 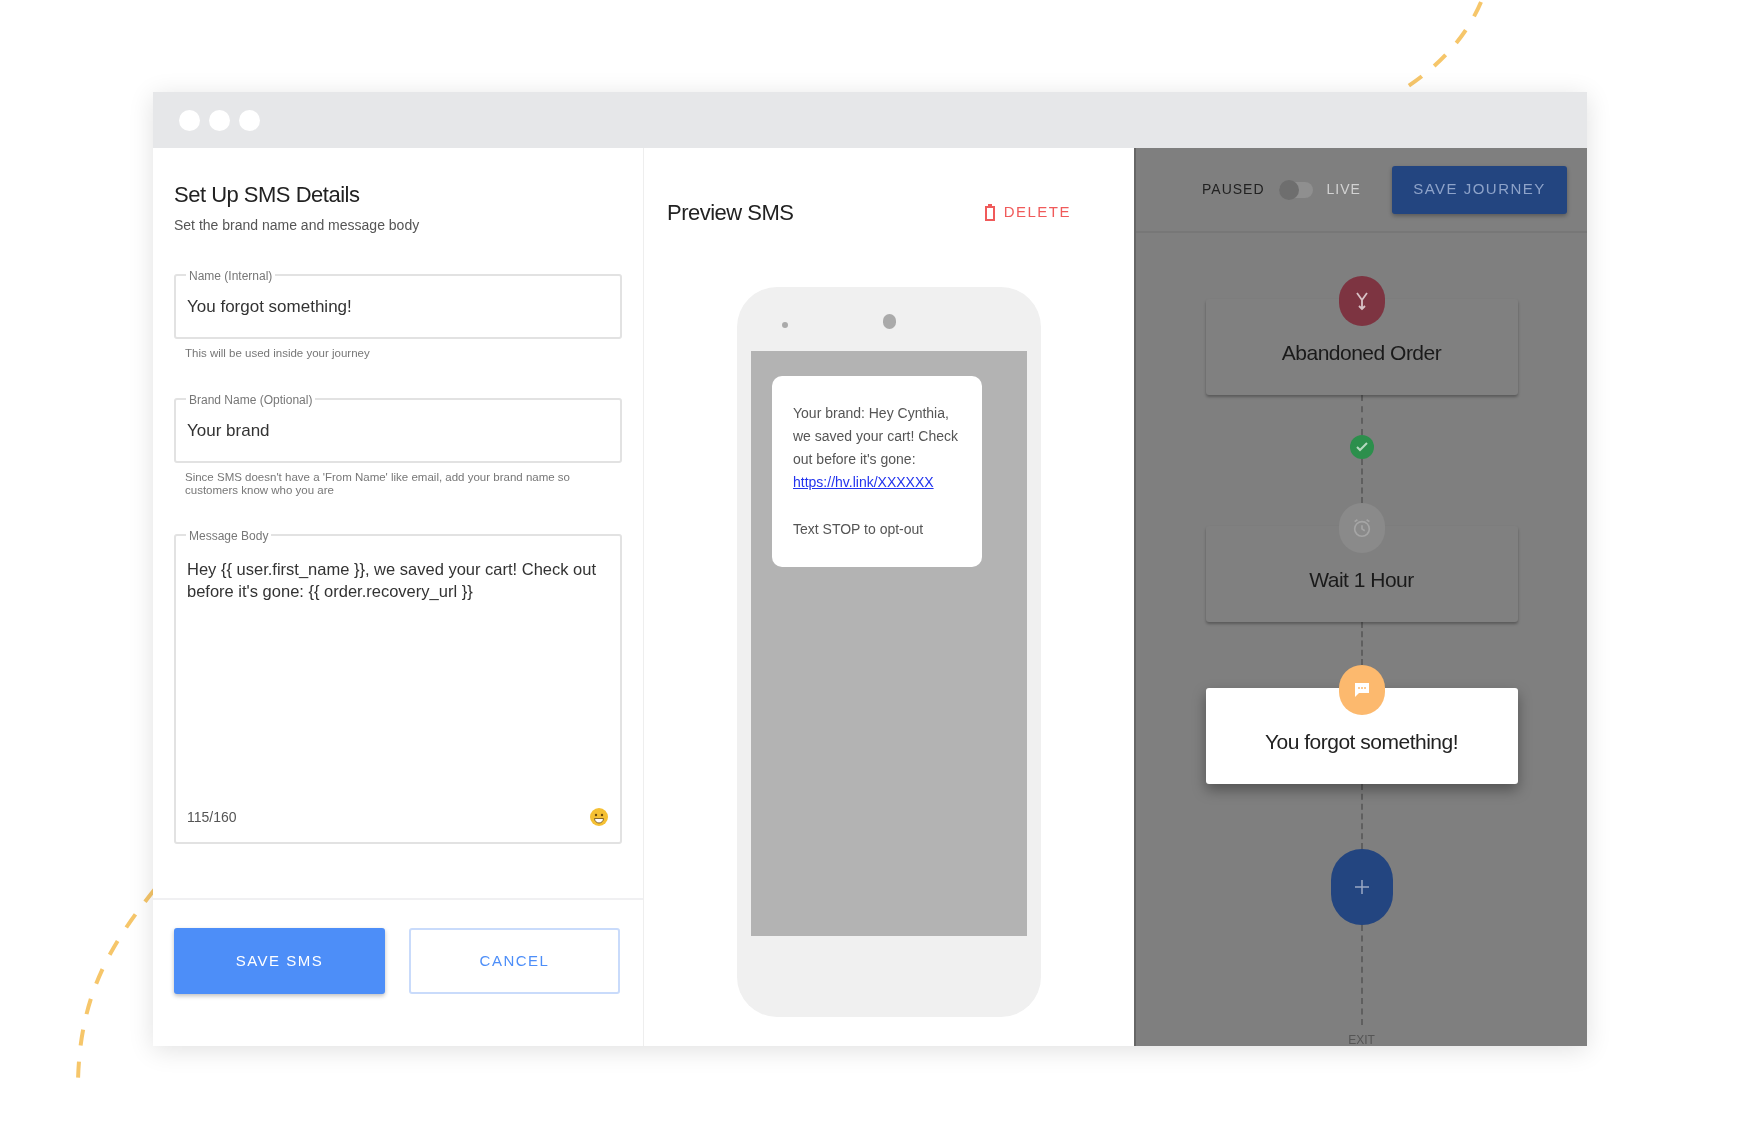 I want to click on live-toggle, so click(x=1295, y=189).